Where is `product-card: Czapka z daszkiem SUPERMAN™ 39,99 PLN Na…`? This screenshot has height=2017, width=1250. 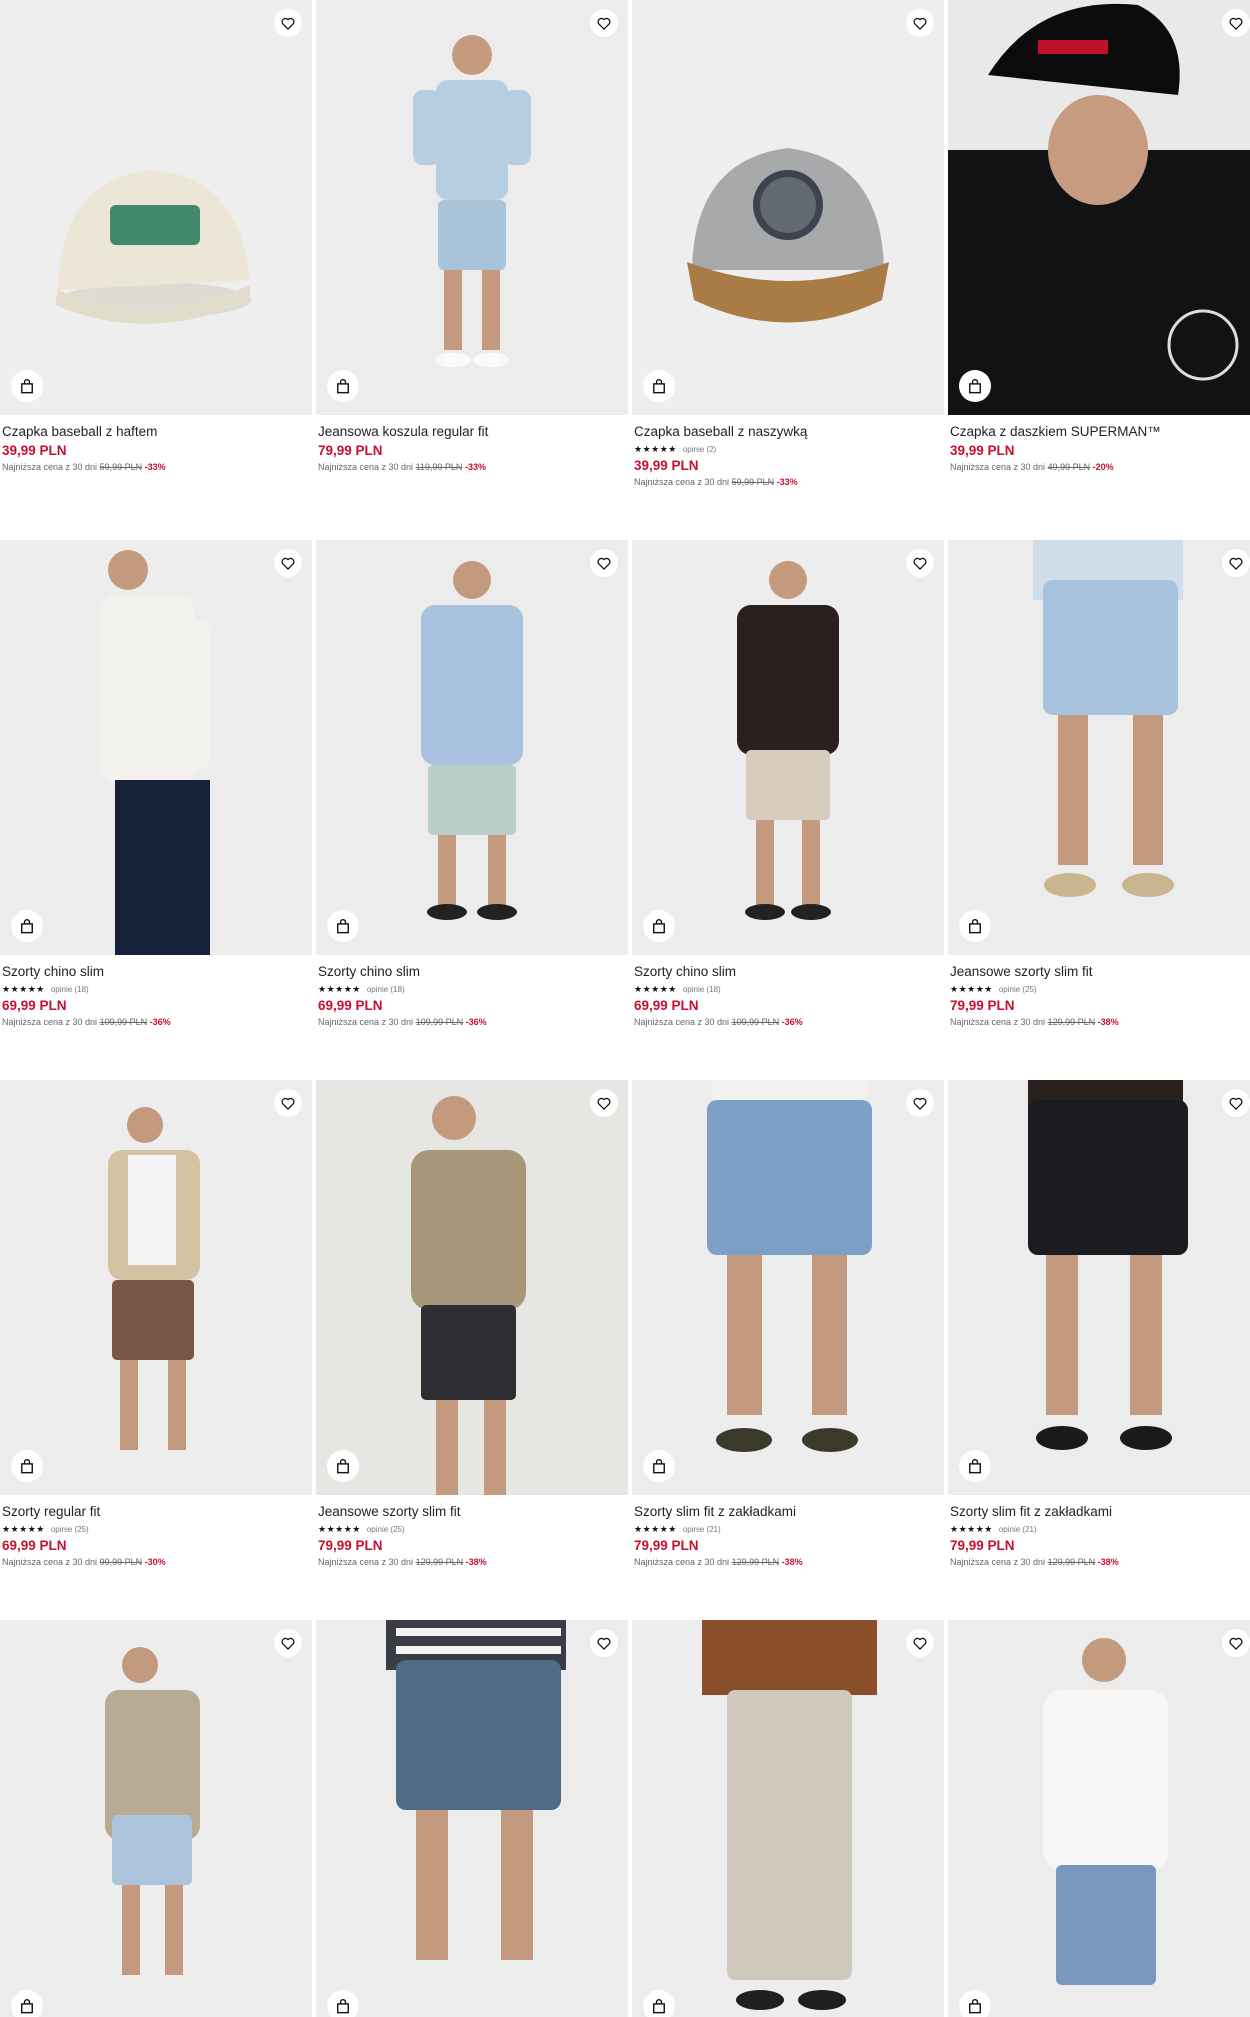 product-card: Czapka z daszkiem SUPERMAN™ 39,99 PLN Na… is located at coordinates (1099, 237).